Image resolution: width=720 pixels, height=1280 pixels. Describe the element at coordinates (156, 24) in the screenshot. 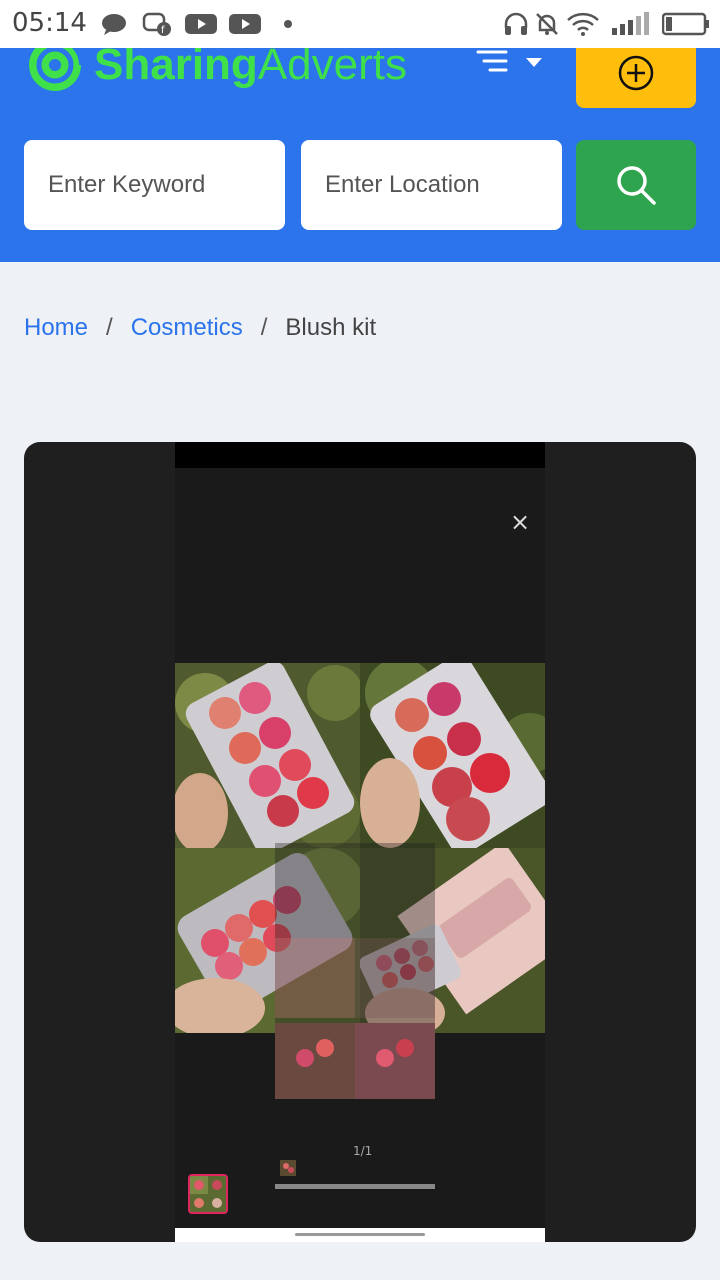

I see `messenger-icon: f` at that location.